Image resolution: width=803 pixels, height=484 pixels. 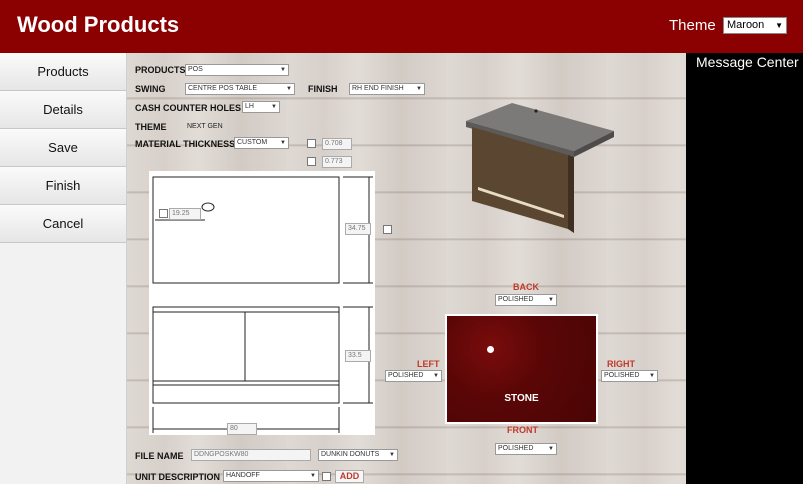 What do you see at coordinates (63, 224) in the screenshot?
I see `cancel-button: Cancel` at bounding box center [63, 224].